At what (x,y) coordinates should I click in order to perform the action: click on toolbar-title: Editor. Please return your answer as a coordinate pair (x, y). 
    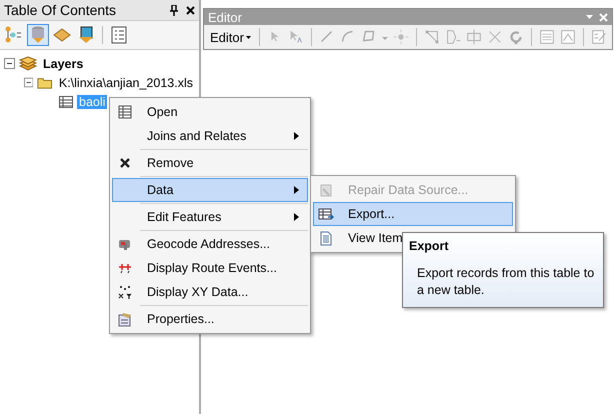
    Looking at the image, I should click on (225, 17).